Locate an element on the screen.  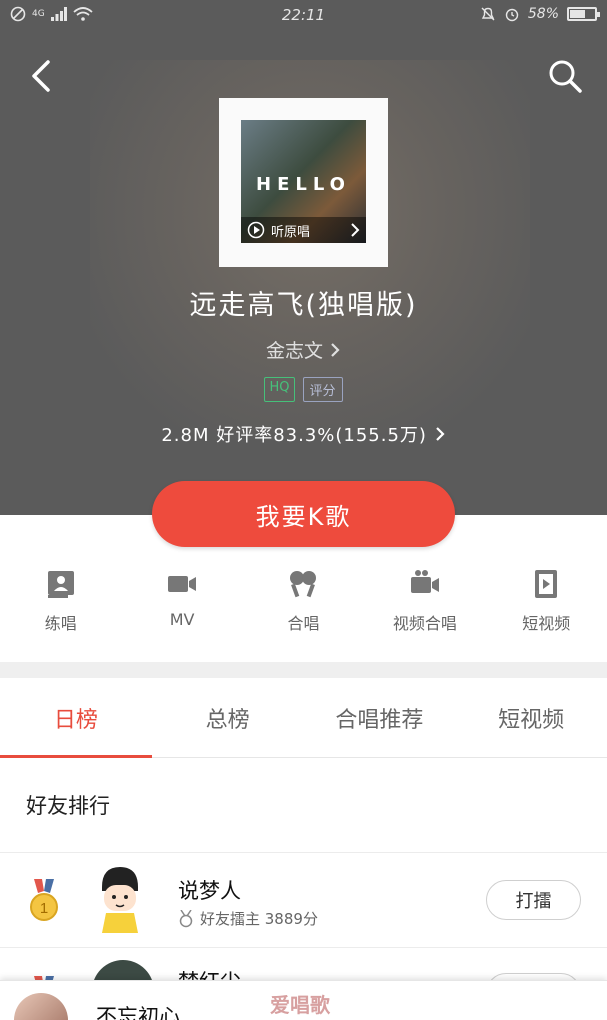
medal-outline-icon is located at coordinates (186, 918).